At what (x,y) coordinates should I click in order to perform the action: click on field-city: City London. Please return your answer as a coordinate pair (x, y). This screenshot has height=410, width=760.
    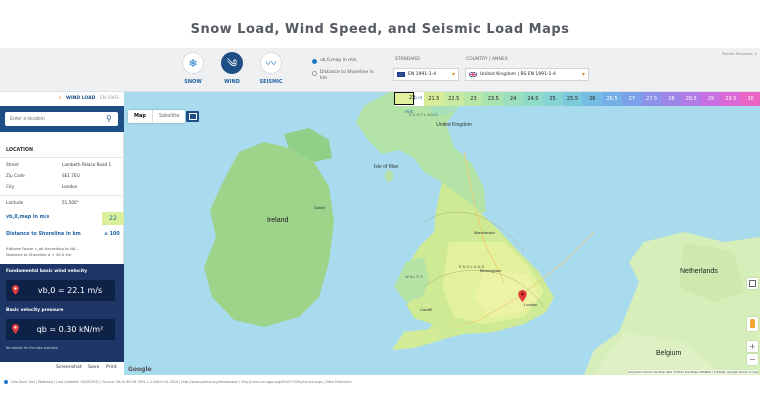
    Looking at the image, I should click on (42, 186).